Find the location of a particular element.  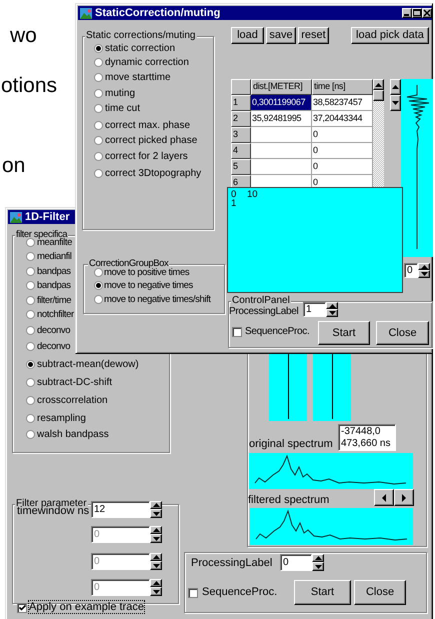

radio-label: correct 3Dtopography is located at coordinates (153, 174).